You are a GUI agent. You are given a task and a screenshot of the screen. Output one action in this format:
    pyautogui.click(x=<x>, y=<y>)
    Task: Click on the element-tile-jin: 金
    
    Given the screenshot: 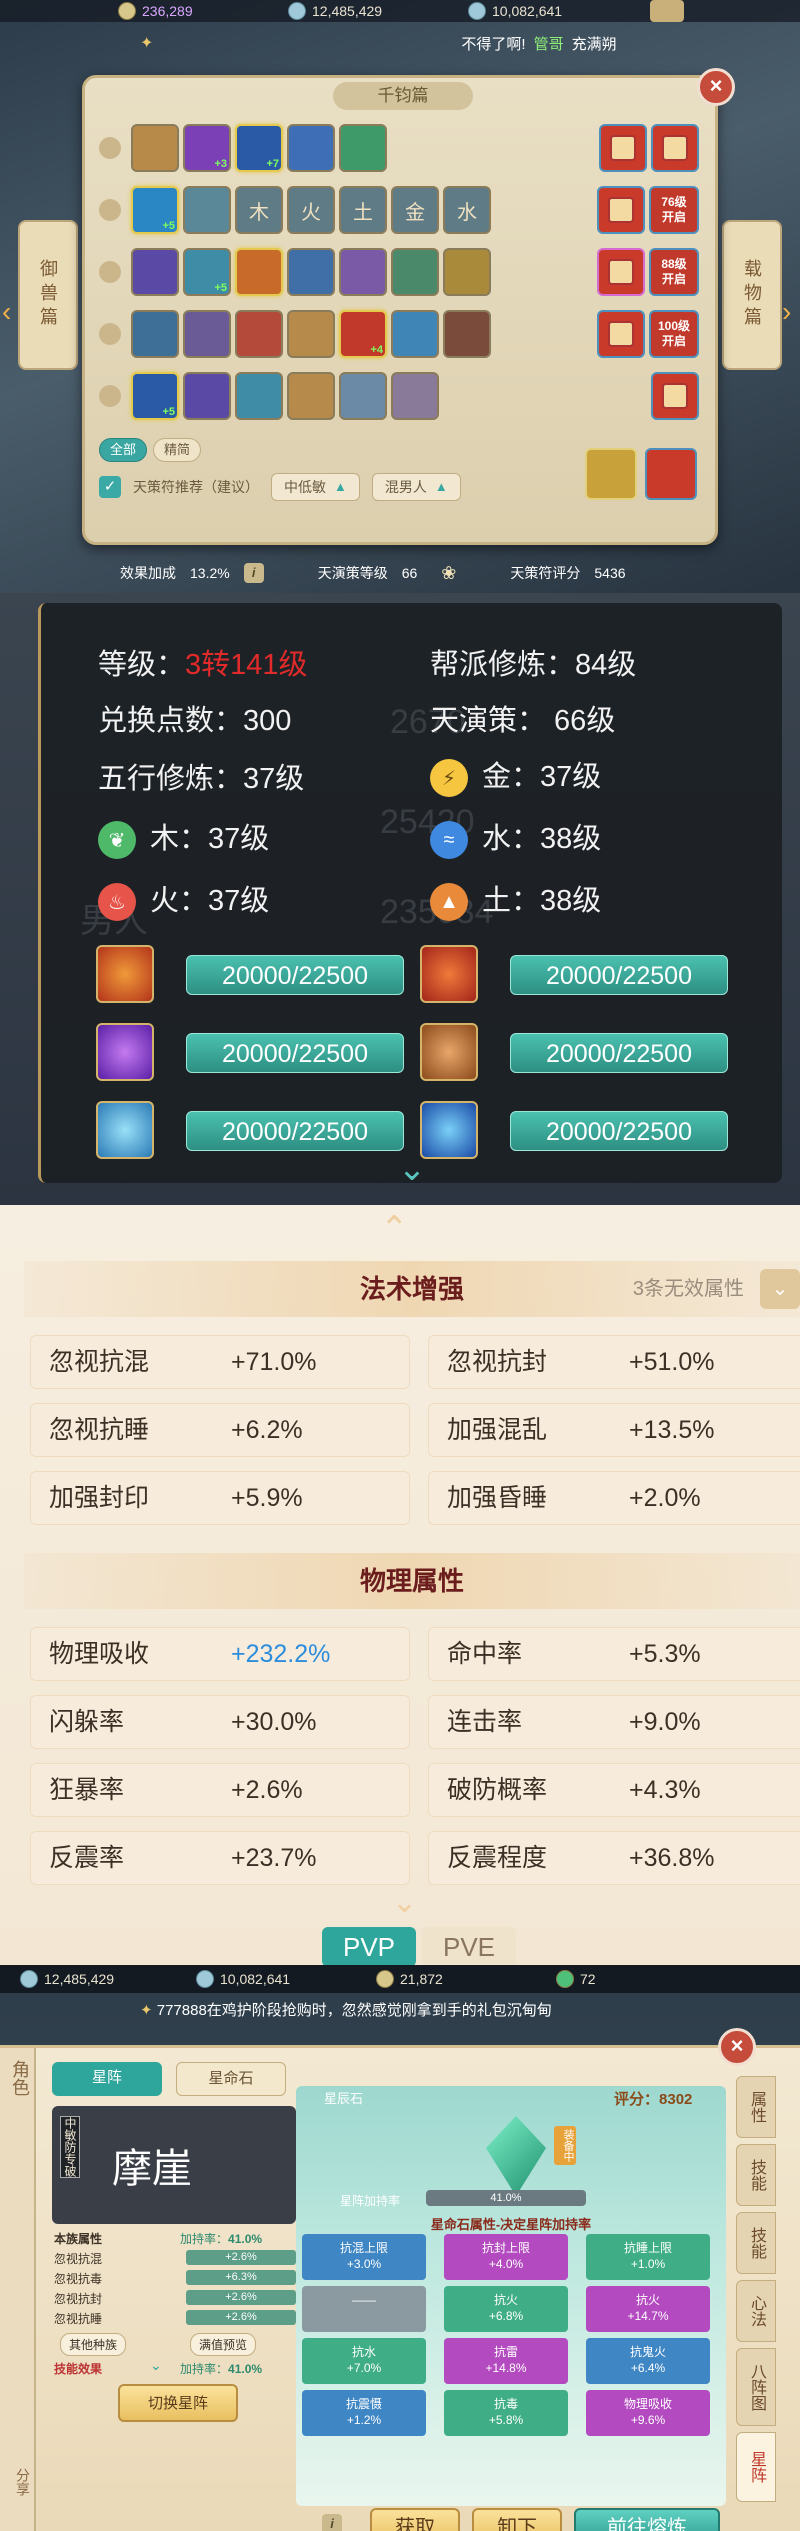 What is the action you would take?
    pyautogui.click(x=415, y=210)
    